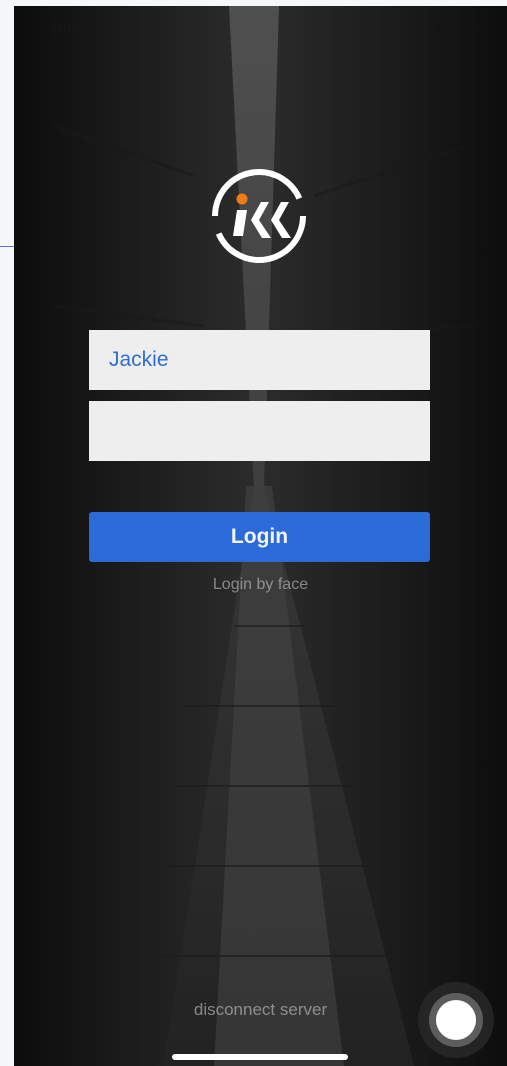 The width and height of the screenshot is (507, 1066). I want to click on password-field, so click(259, 431).